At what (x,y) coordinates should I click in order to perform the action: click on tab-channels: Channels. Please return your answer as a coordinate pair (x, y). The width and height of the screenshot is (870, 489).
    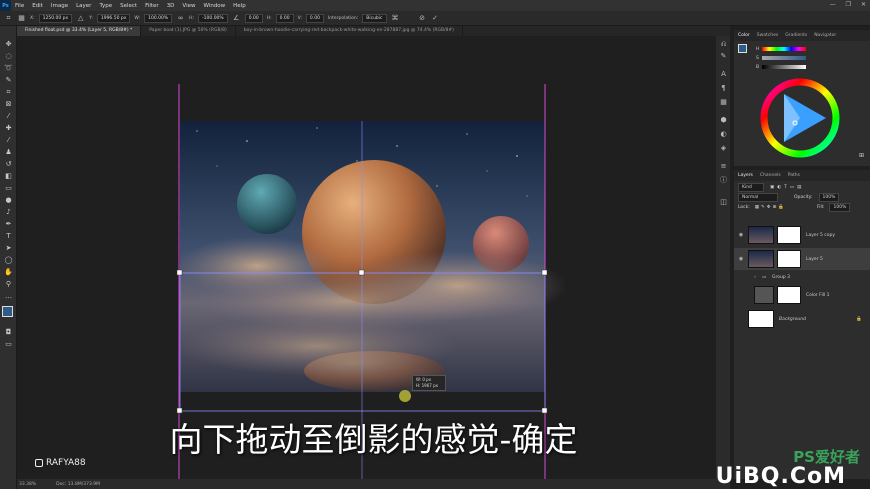
    Looking at the image, I should click on (770, 175).